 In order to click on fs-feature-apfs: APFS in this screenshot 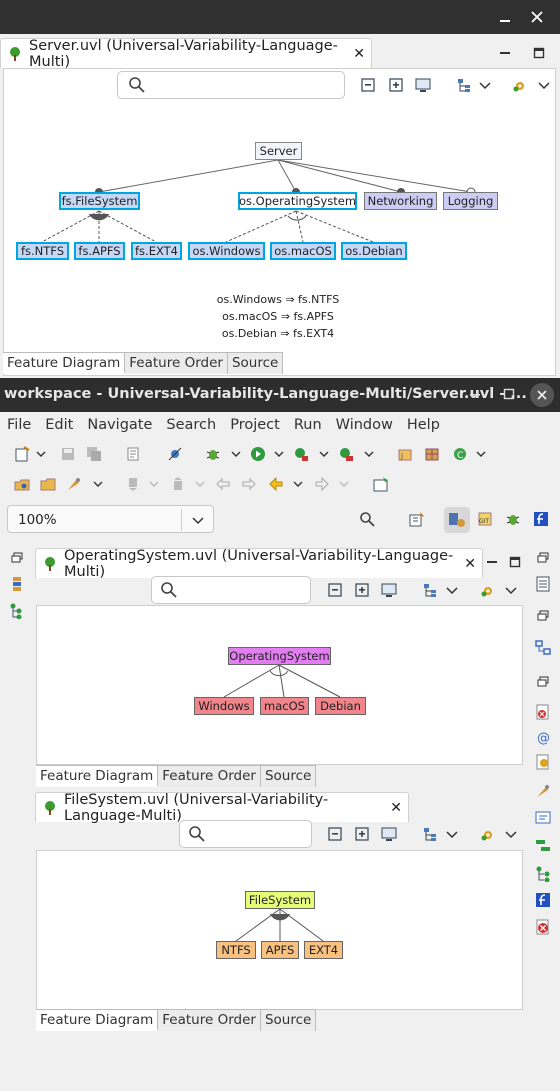, I will do `click(280, 950)`.